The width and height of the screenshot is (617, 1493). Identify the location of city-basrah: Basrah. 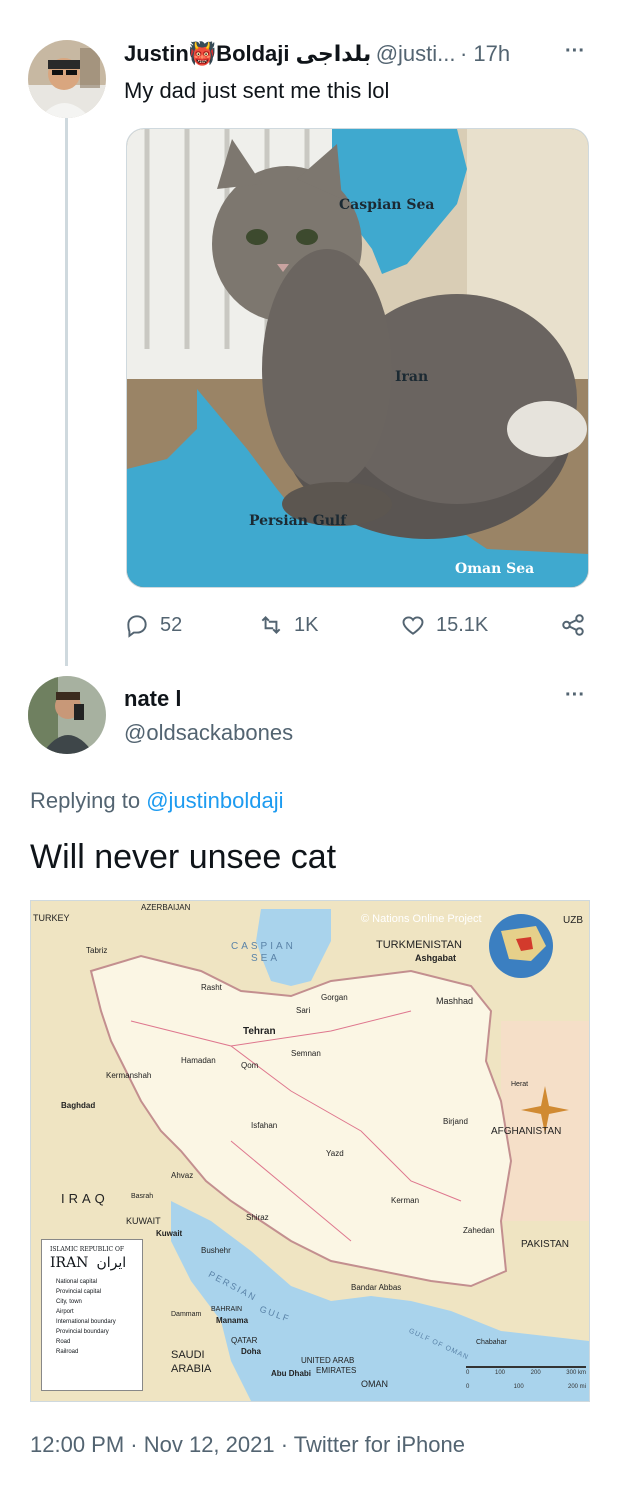
(142, 1196).